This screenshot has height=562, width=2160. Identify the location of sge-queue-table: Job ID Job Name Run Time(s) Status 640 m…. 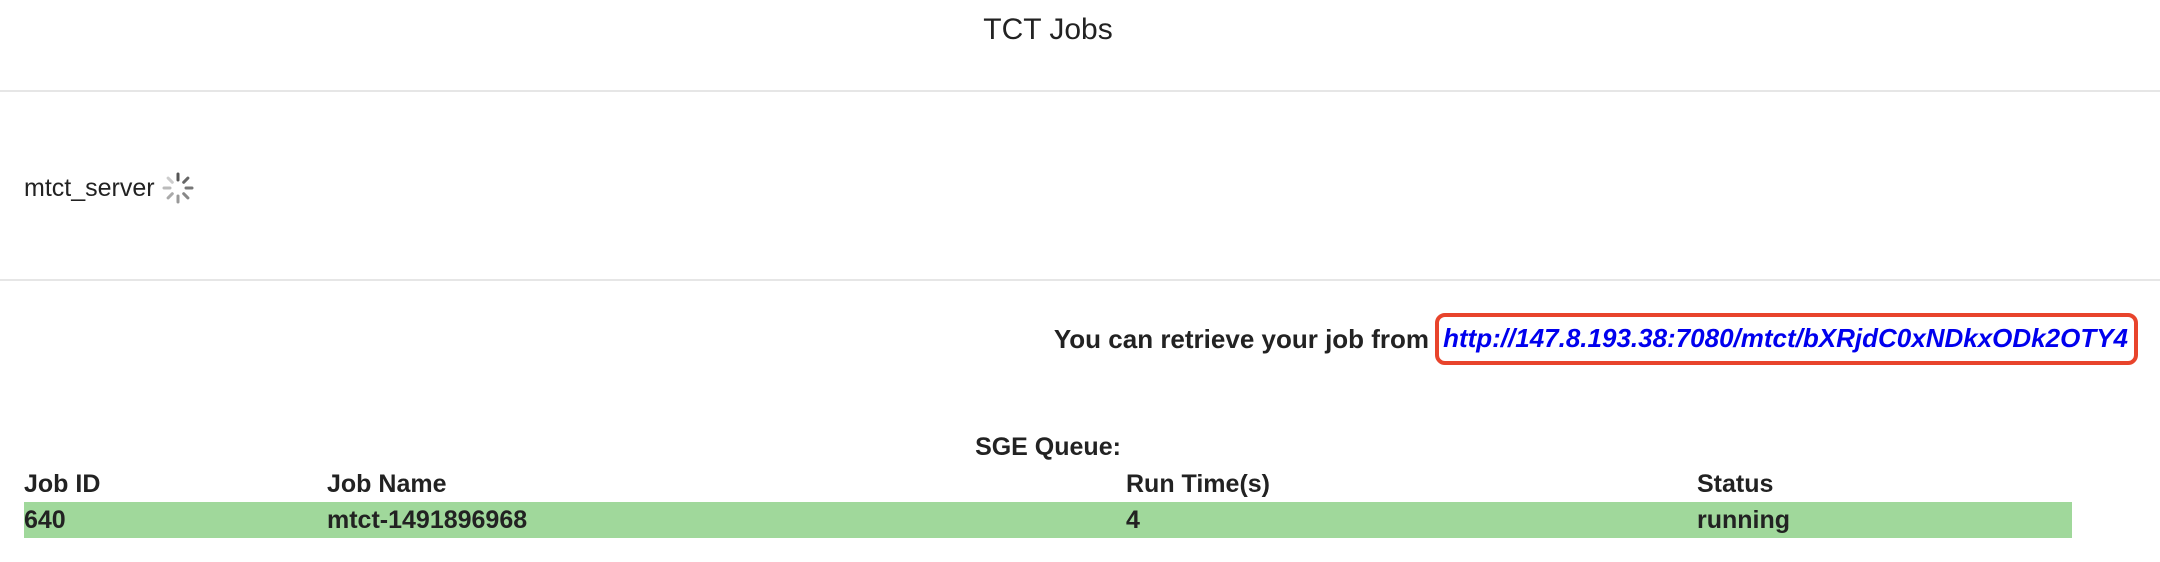
(1048, 502).